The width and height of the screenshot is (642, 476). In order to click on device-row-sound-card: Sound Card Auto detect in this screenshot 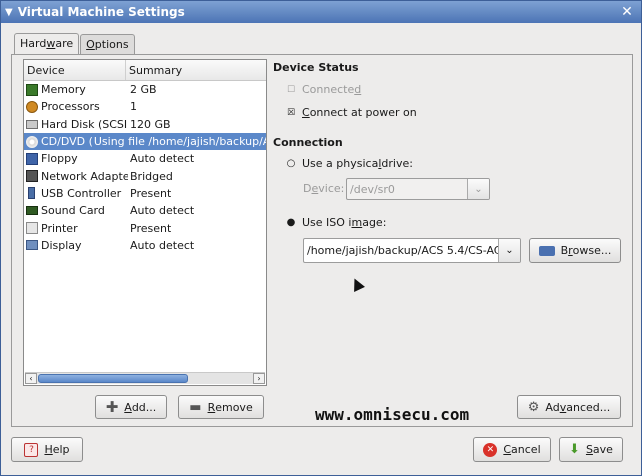, I will do `click(145, 210)`.